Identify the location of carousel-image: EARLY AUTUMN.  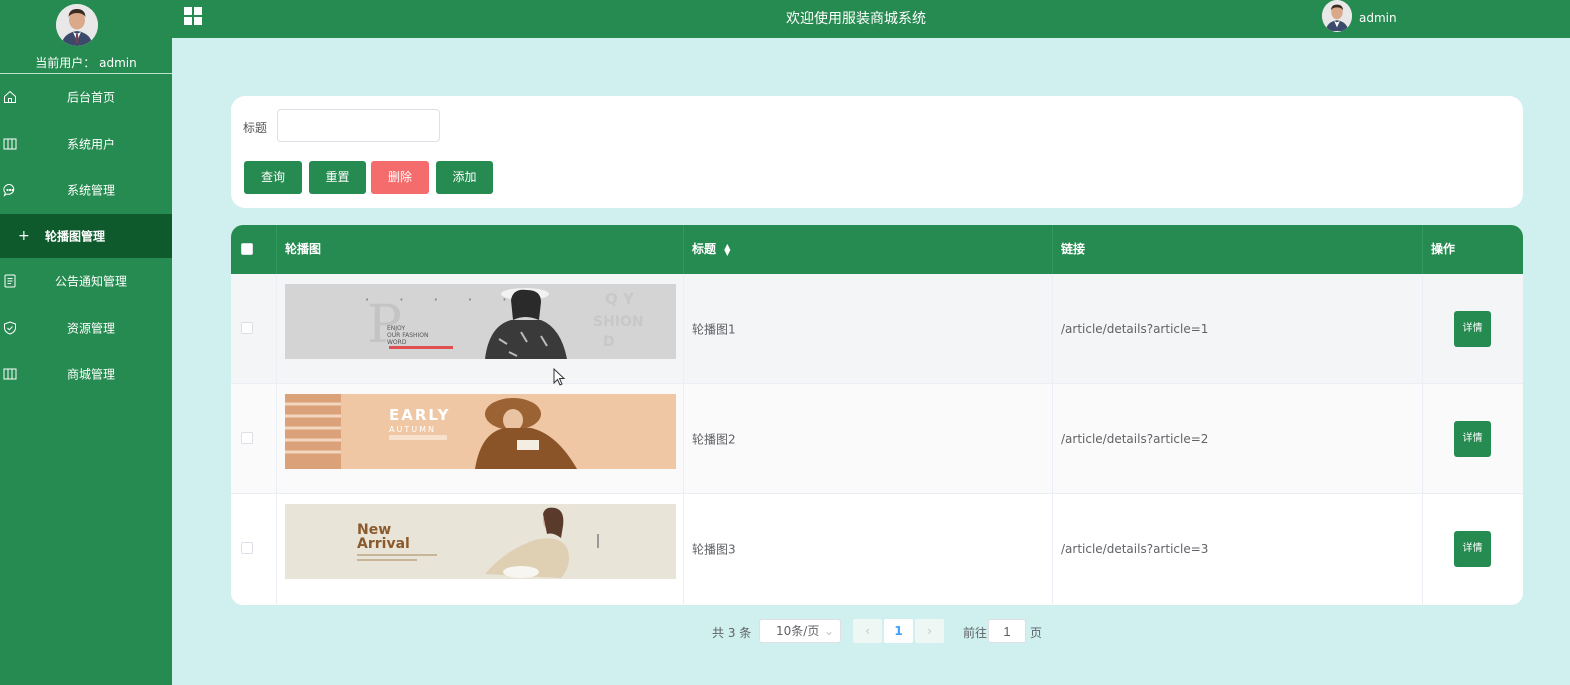
(480, 431).